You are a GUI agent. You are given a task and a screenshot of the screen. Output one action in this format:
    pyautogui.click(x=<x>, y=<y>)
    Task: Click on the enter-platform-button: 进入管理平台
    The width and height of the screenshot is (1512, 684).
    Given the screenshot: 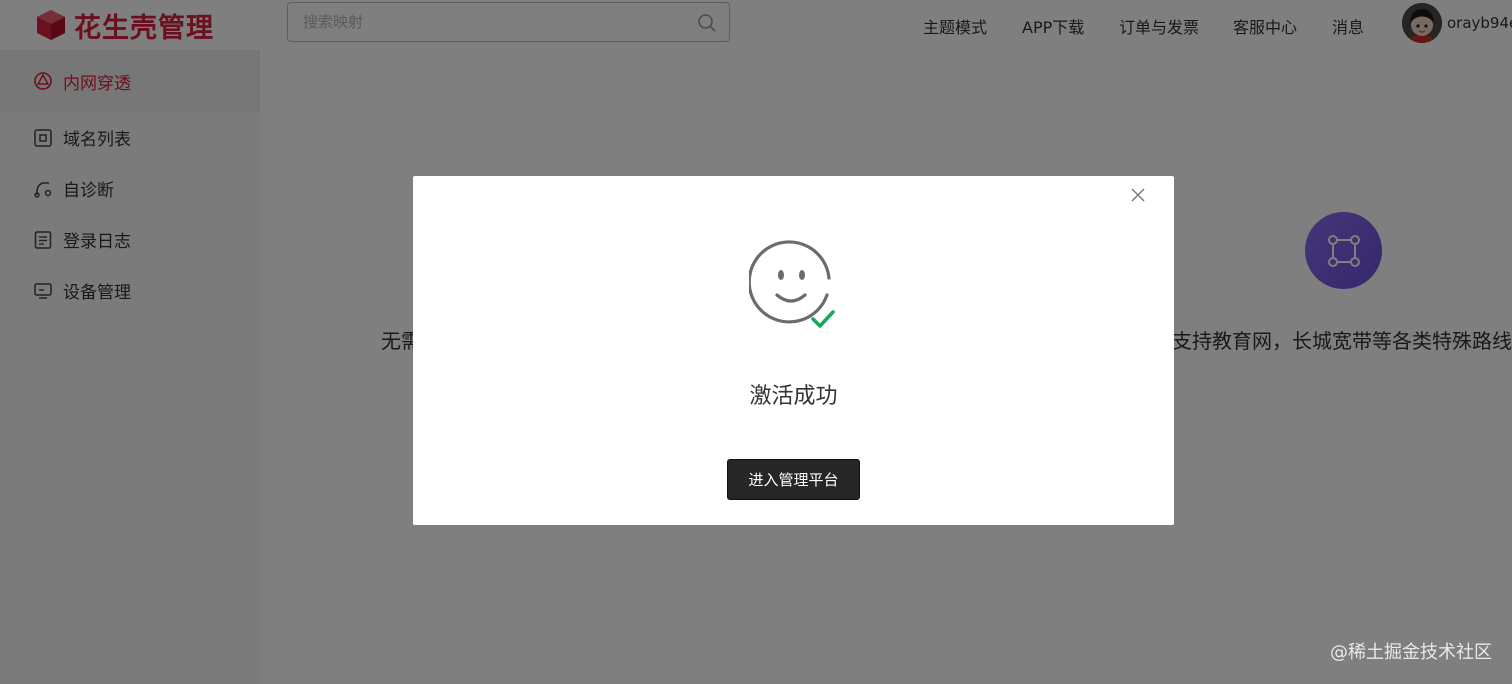 What is the action you would take?
    pyautogui.click(x=793, y=479)
    